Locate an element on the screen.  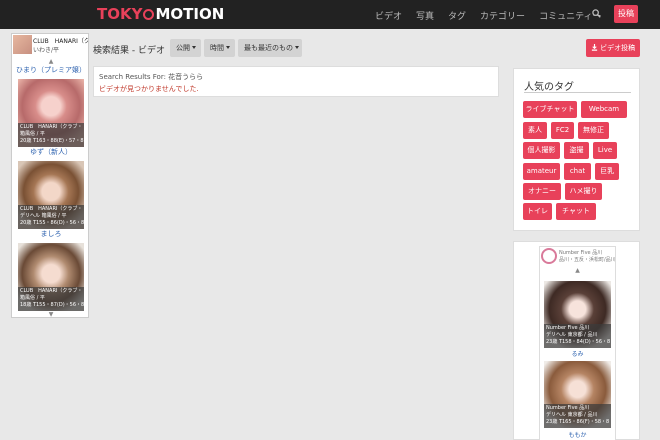
nav-link-photos: 写真 is located at coordinates (425, 15).